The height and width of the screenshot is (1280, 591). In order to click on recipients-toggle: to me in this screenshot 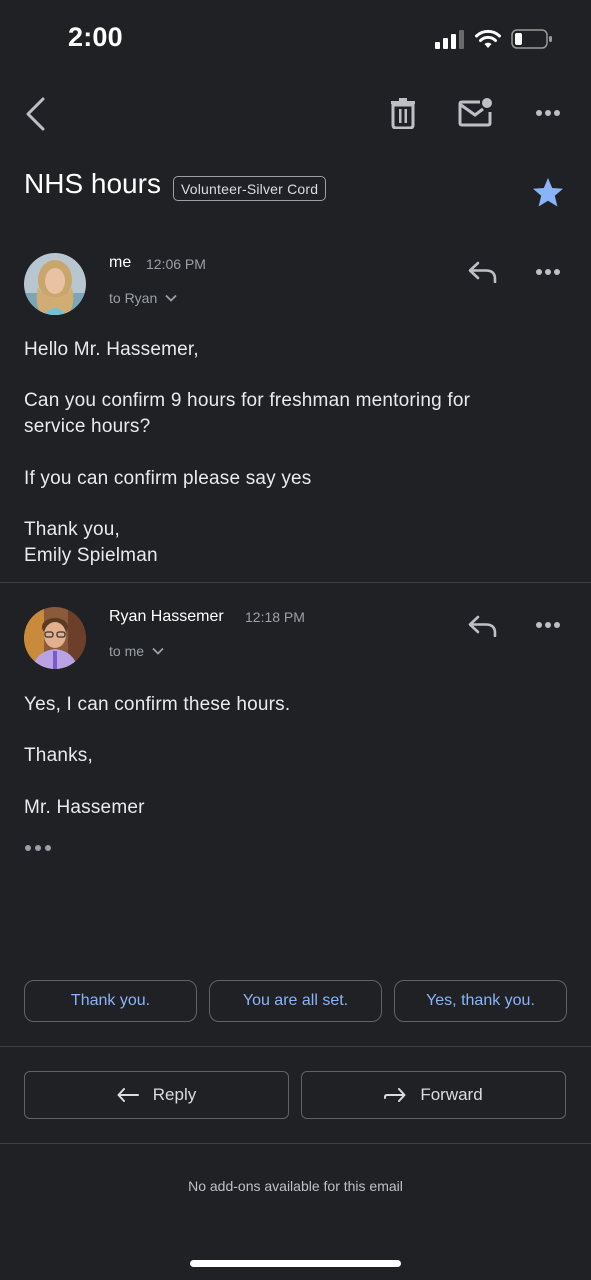, I will do `click(136, 651)`.